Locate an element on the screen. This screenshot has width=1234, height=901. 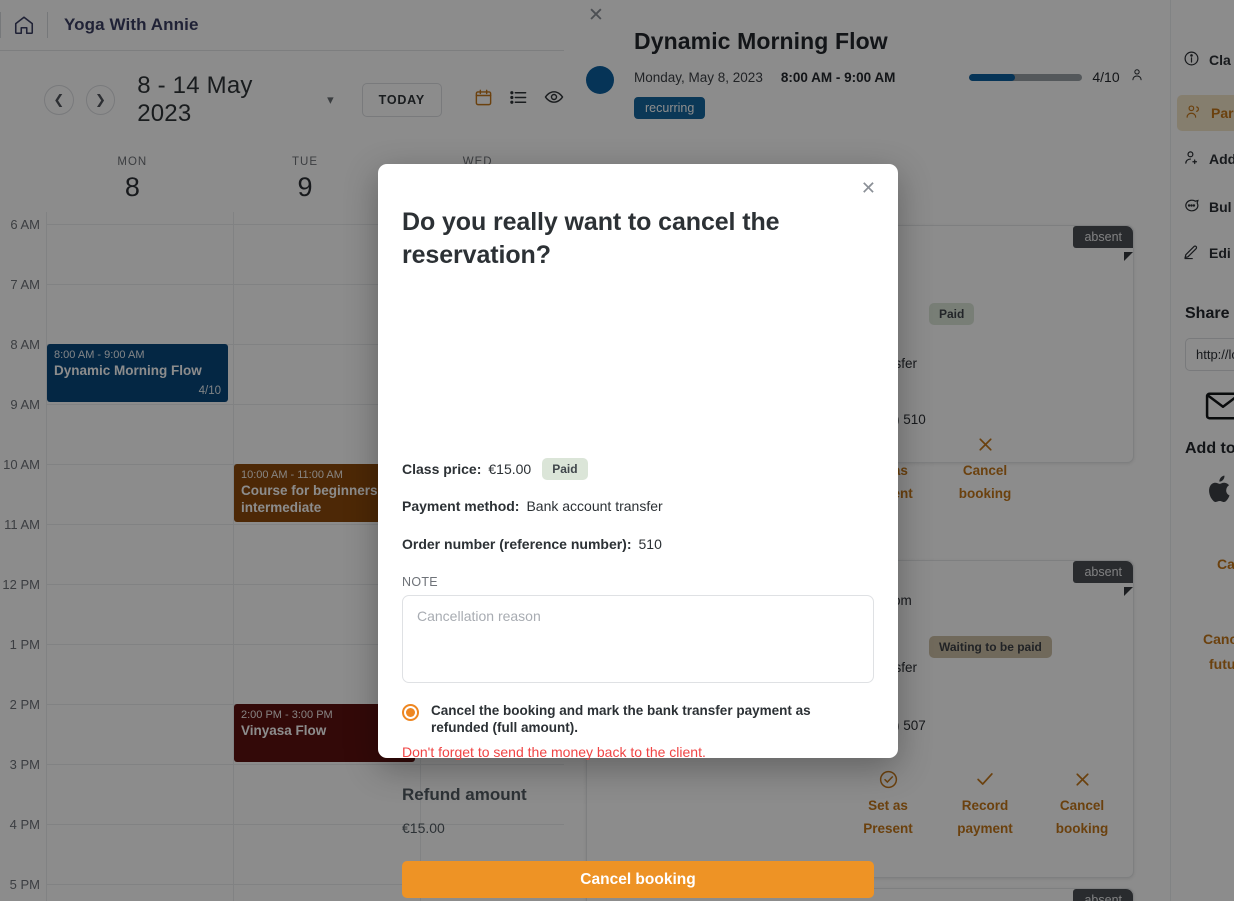
payment-method-row: Payment method: Bank account transfer is located at coordinates (532, 506).